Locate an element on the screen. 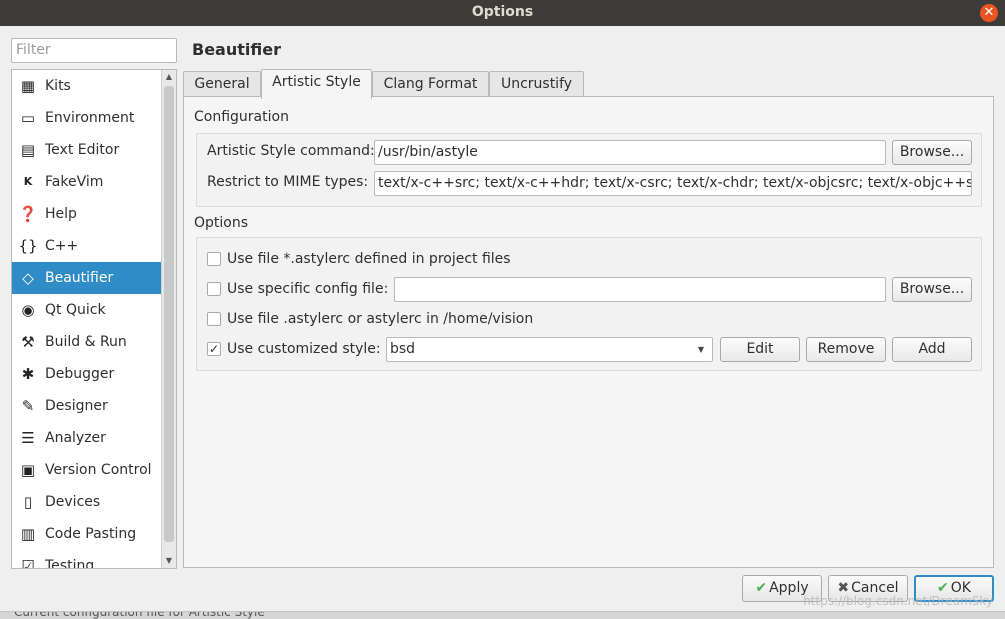  category-item-build-run: ⚒ Build & Run is located at coordinates (87, 342).